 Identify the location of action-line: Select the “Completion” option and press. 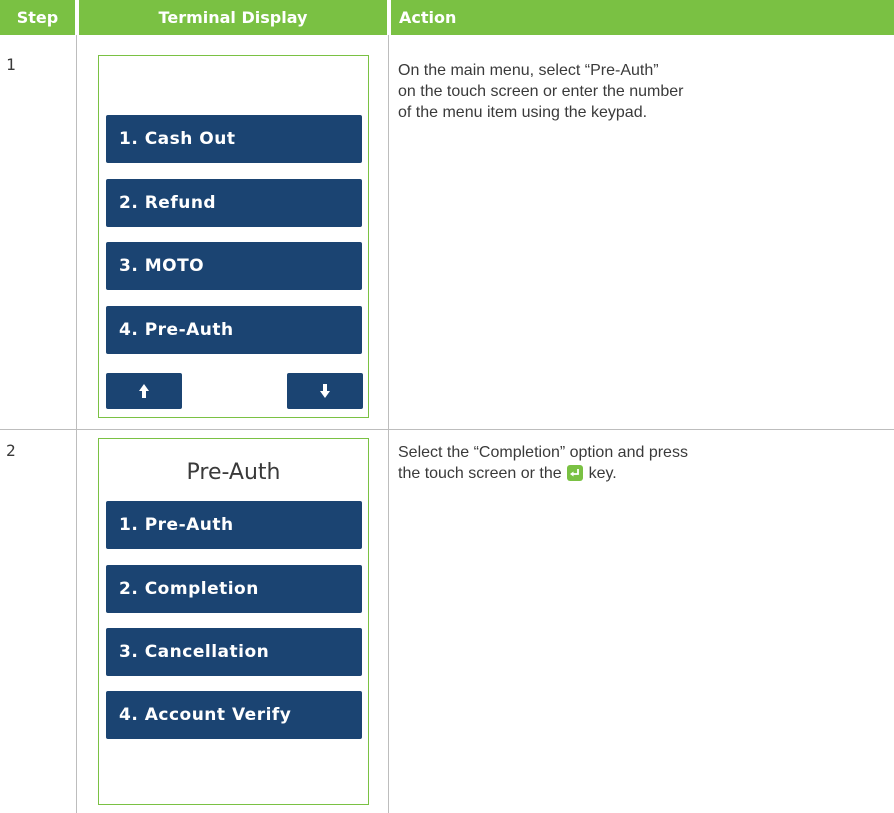
(543, 452).